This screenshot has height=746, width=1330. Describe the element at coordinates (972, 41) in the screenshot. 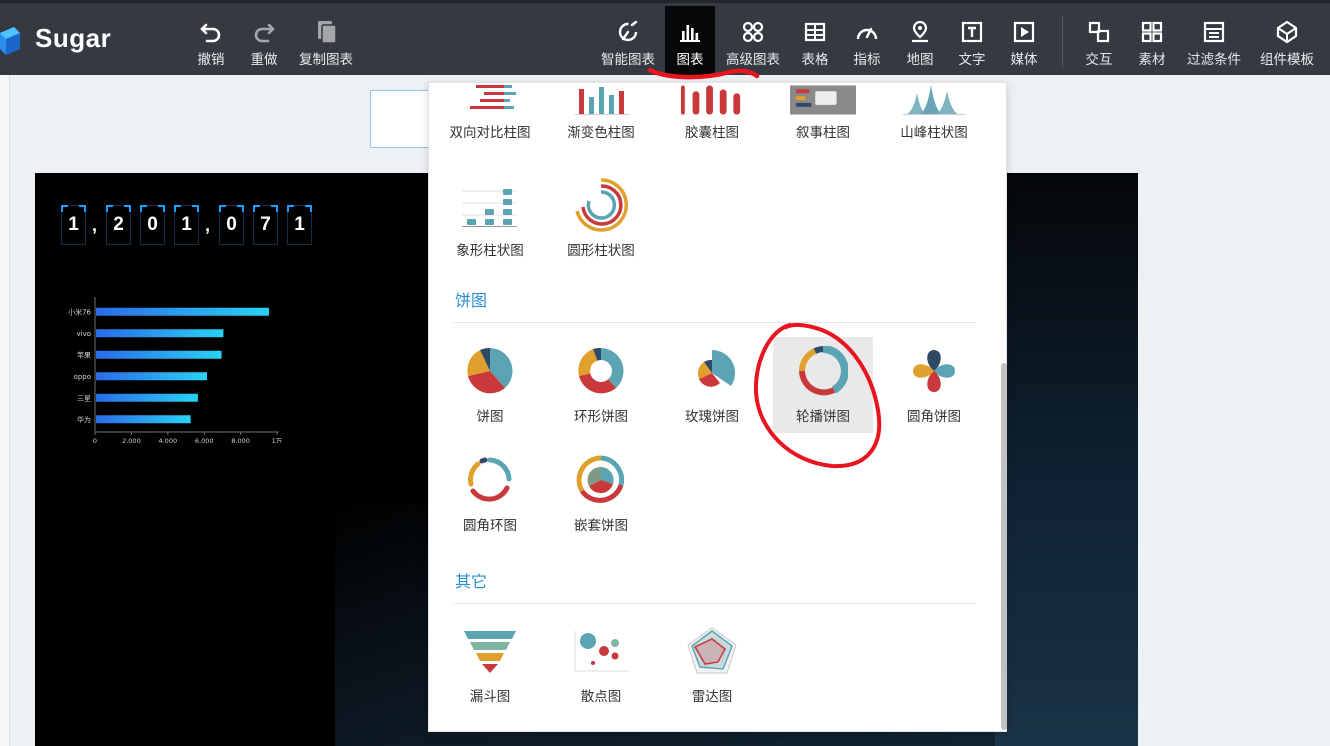

I see `text-button: 文字` at that location.